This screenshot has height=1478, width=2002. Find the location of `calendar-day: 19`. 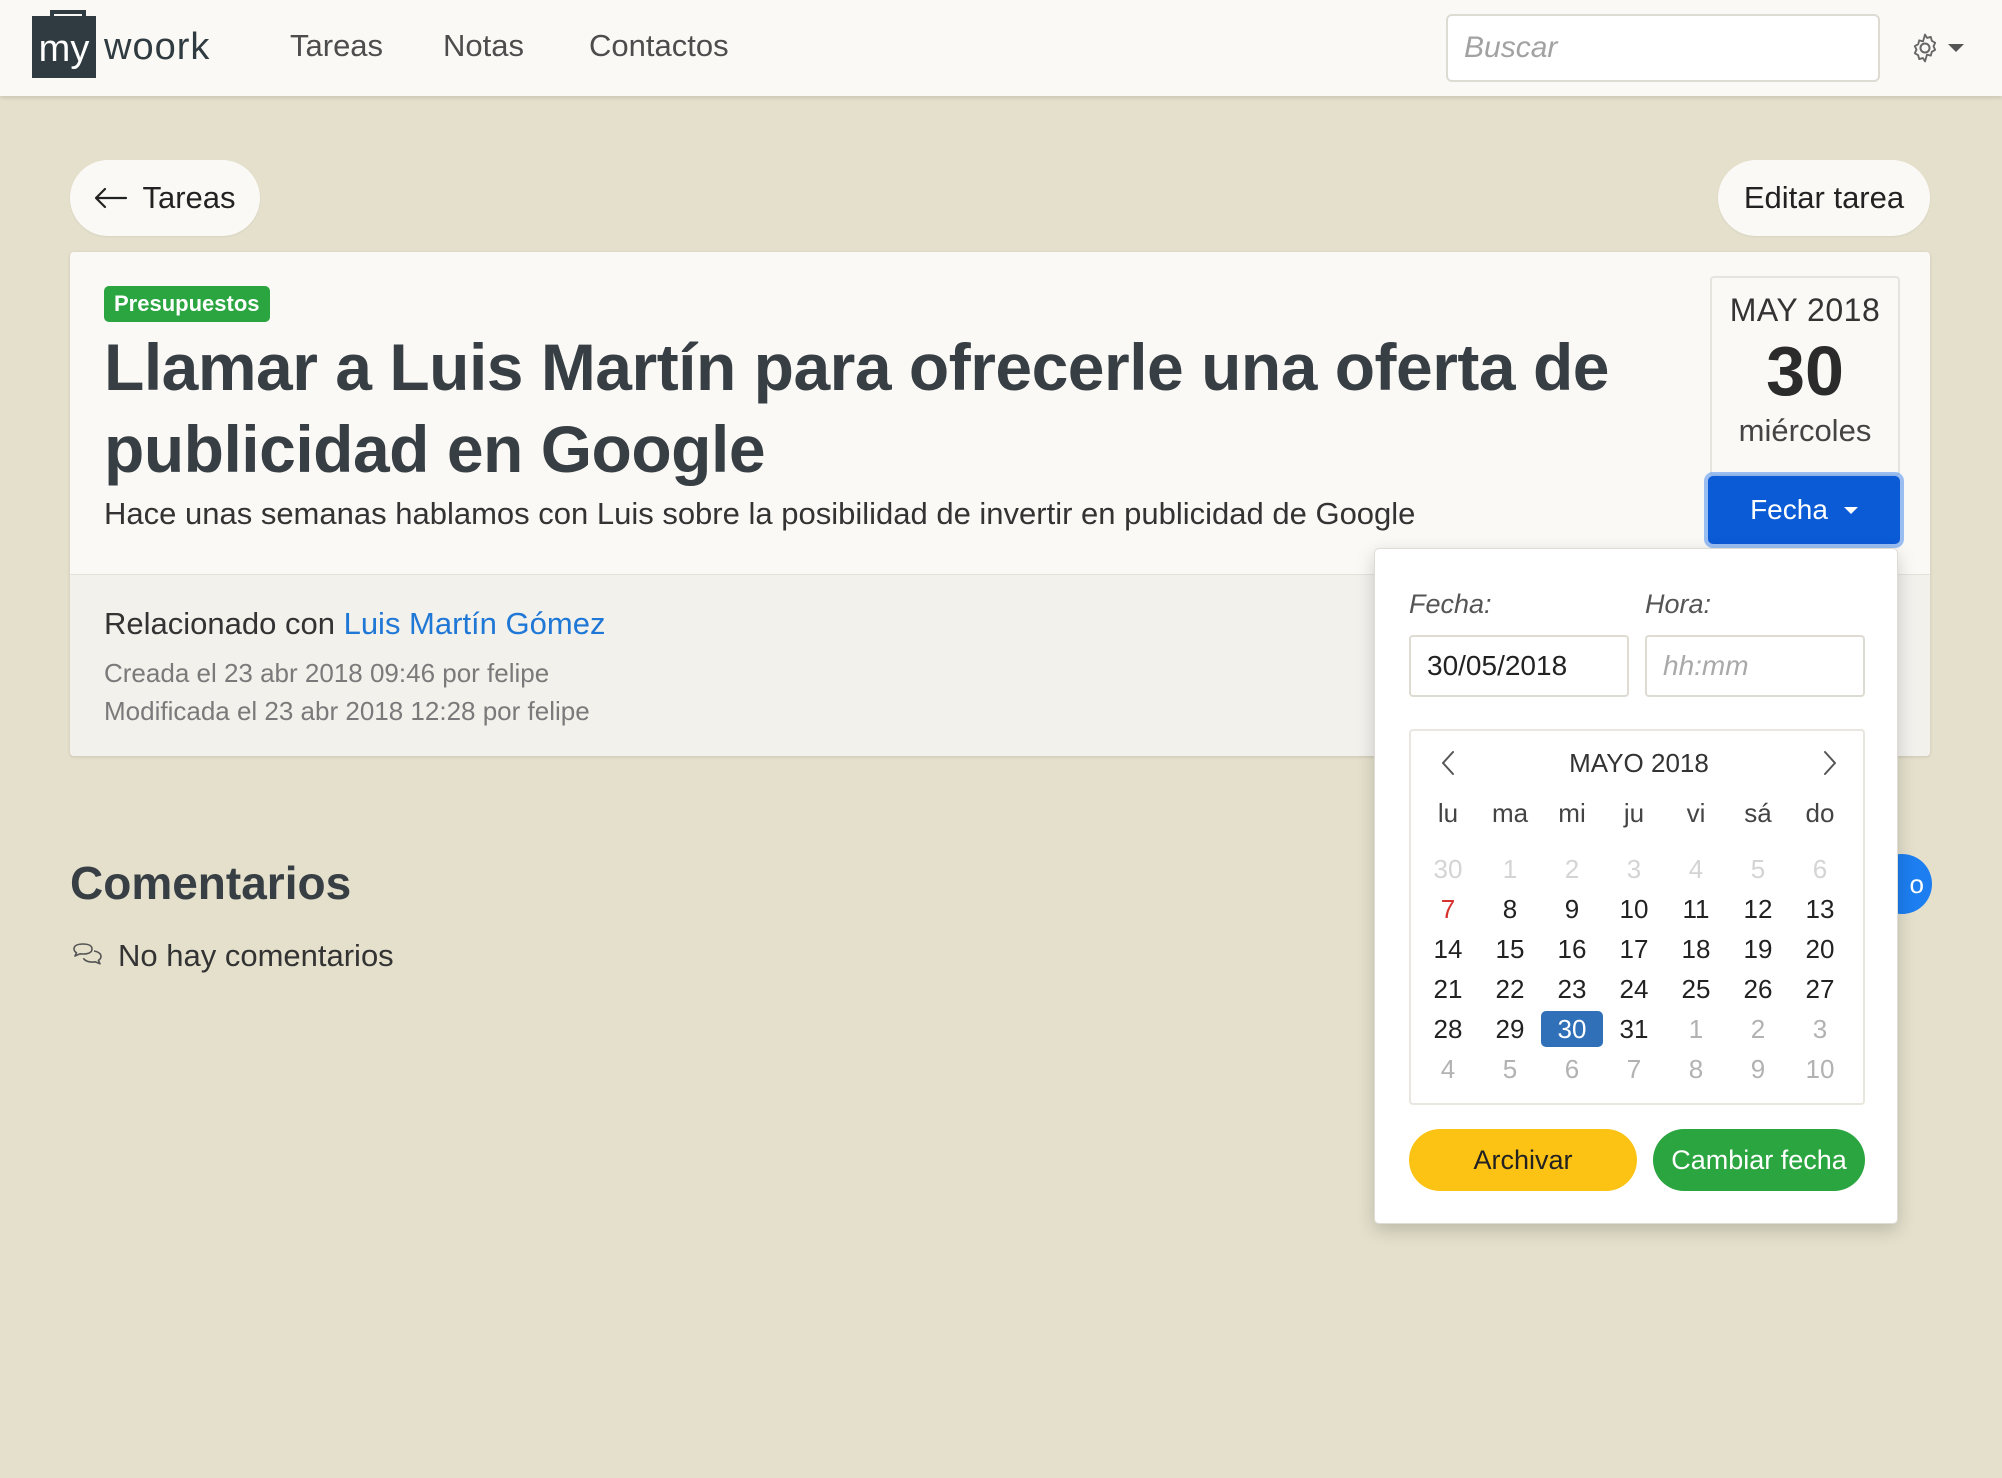

calendar-day: 19 is located at coordinates (1758, 949).